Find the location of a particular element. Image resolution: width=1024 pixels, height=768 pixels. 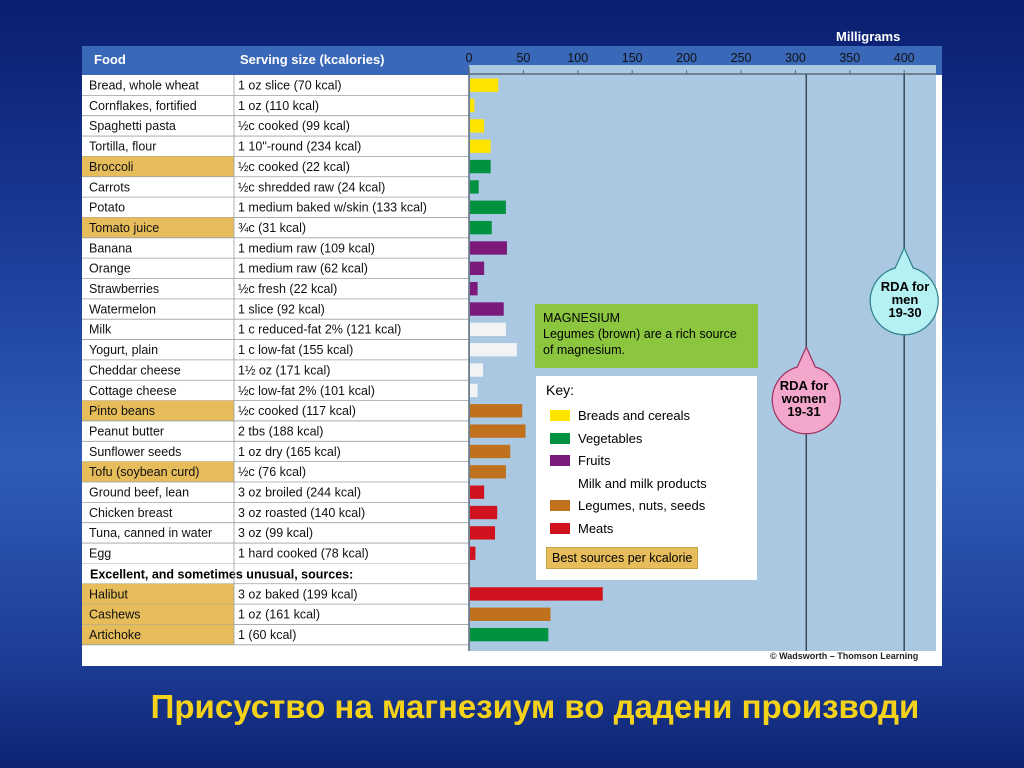

rda-men-marker: RDA for men 19-30 is located at coordinates (905, 299).